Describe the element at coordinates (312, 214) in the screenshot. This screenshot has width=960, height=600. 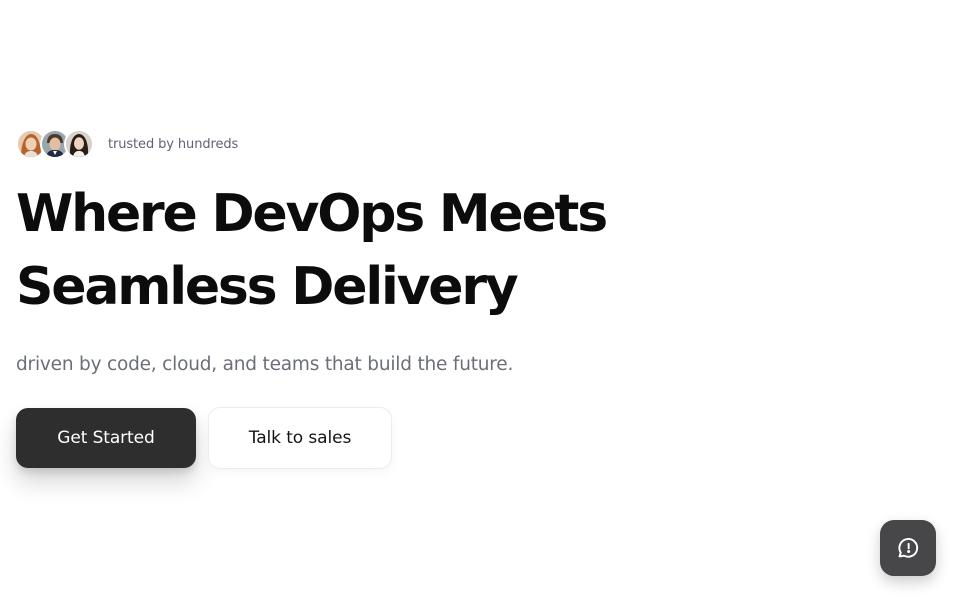
I see `headline-line-1: Where DevOps Meets` at that location.